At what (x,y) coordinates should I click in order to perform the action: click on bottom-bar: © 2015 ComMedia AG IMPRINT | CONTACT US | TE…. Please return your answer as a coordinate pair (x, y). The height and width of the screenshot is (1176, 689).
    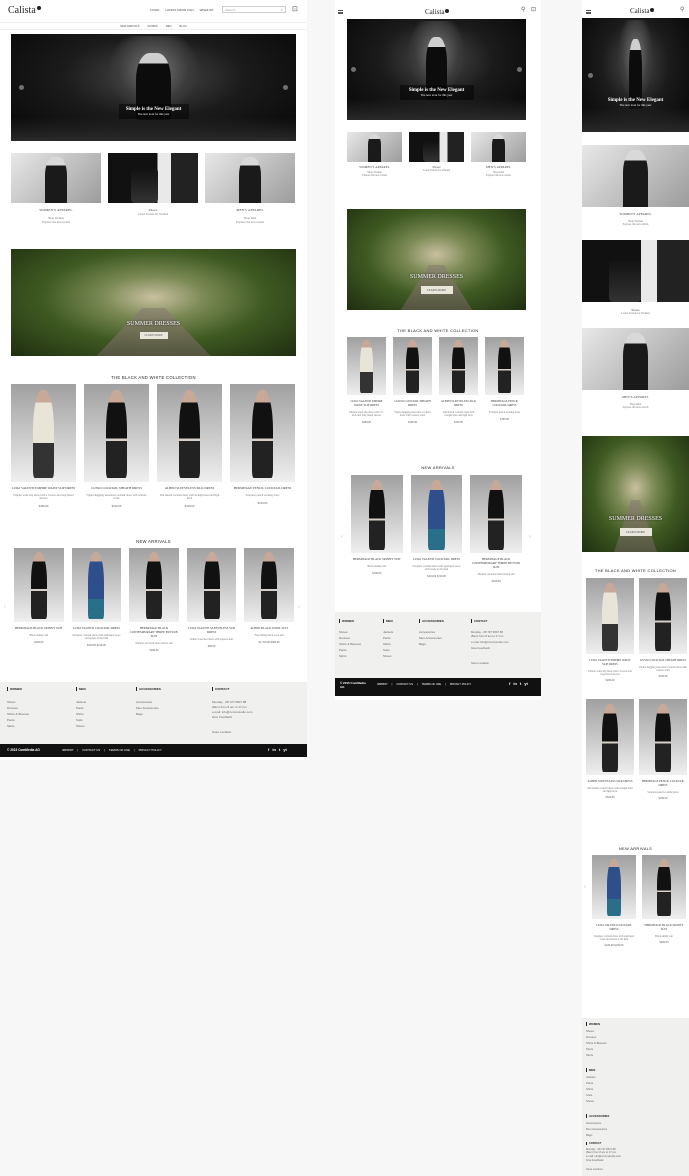
    Looking at the image, I should click on (153, 750).